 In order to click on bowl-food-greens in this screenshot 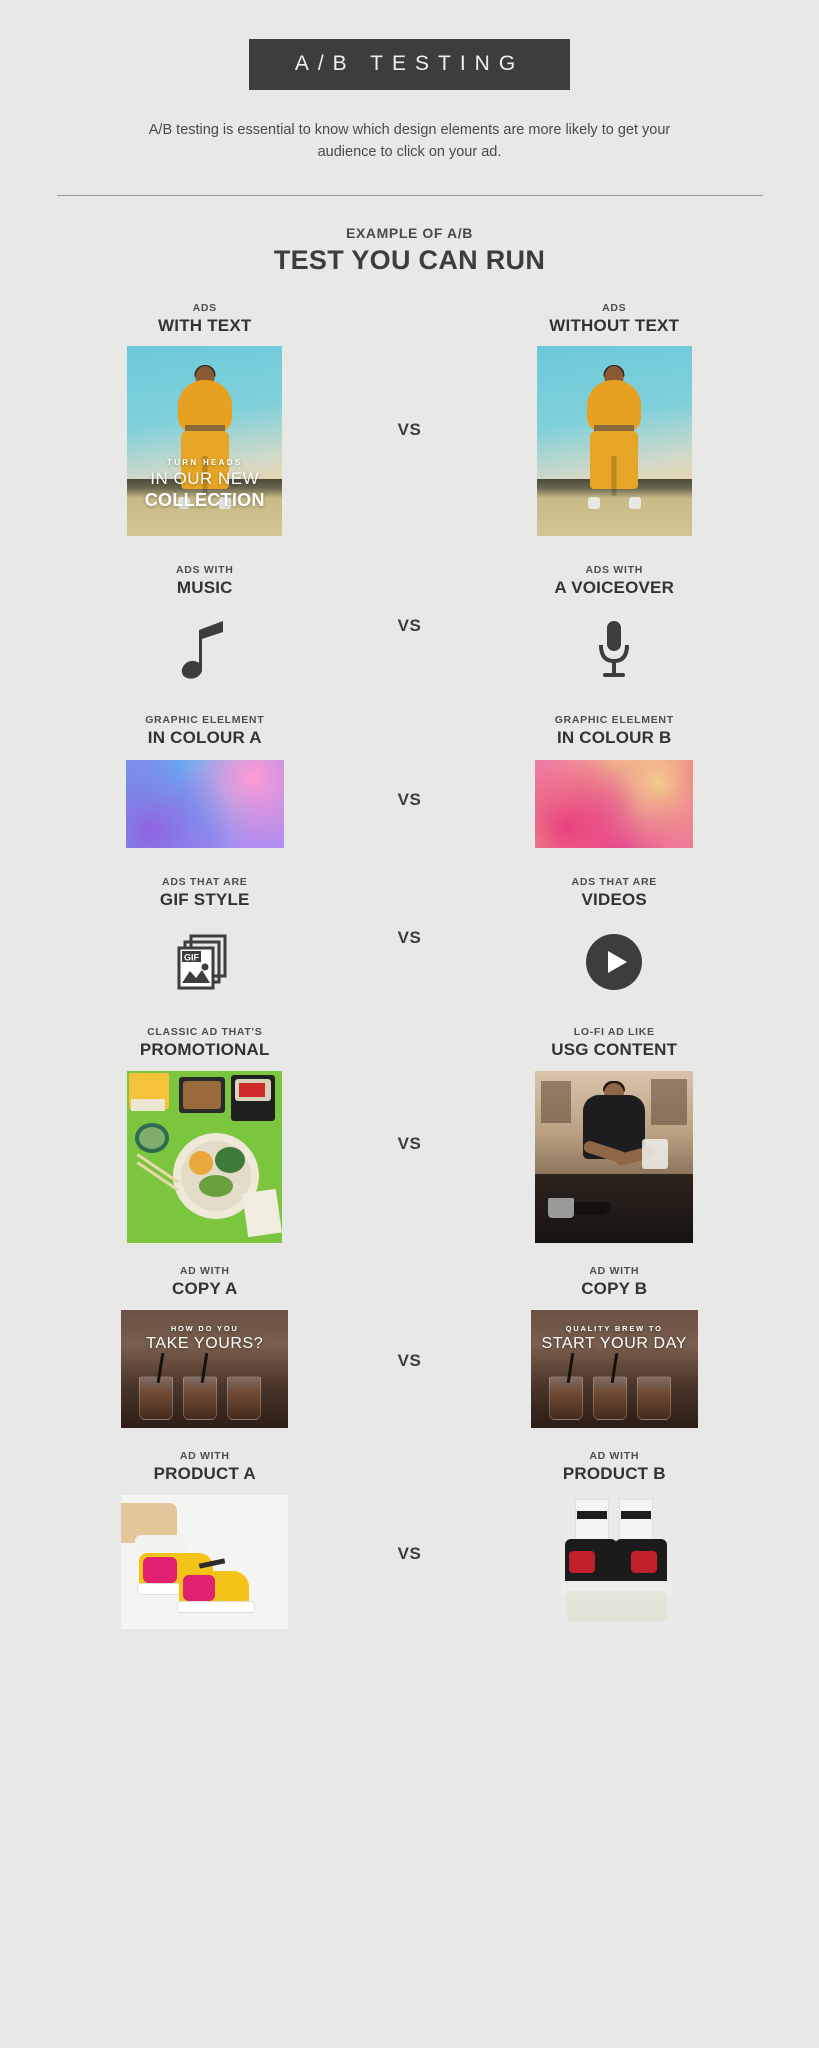, I will do `click(230, 1159)`.